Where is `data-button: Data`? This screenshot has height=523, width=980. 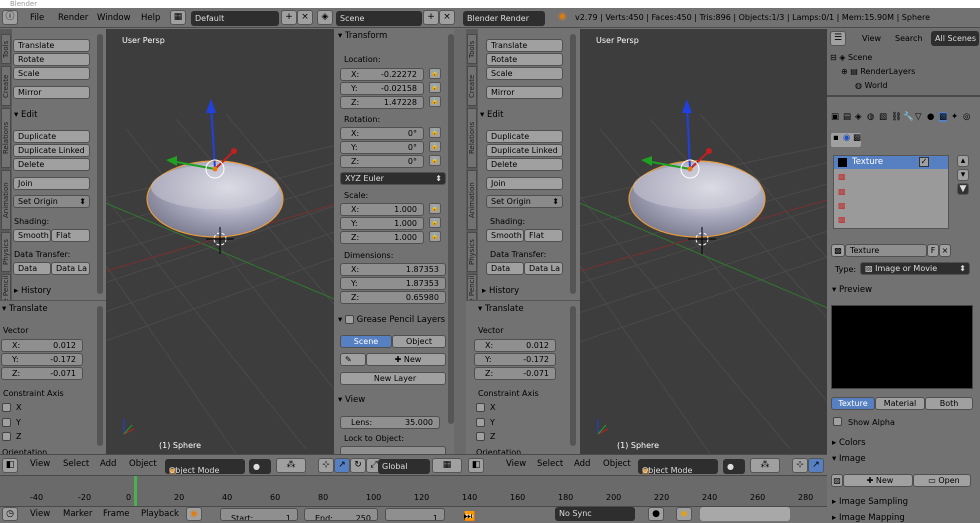
data-button: Data is located at coordinates (32, 268).